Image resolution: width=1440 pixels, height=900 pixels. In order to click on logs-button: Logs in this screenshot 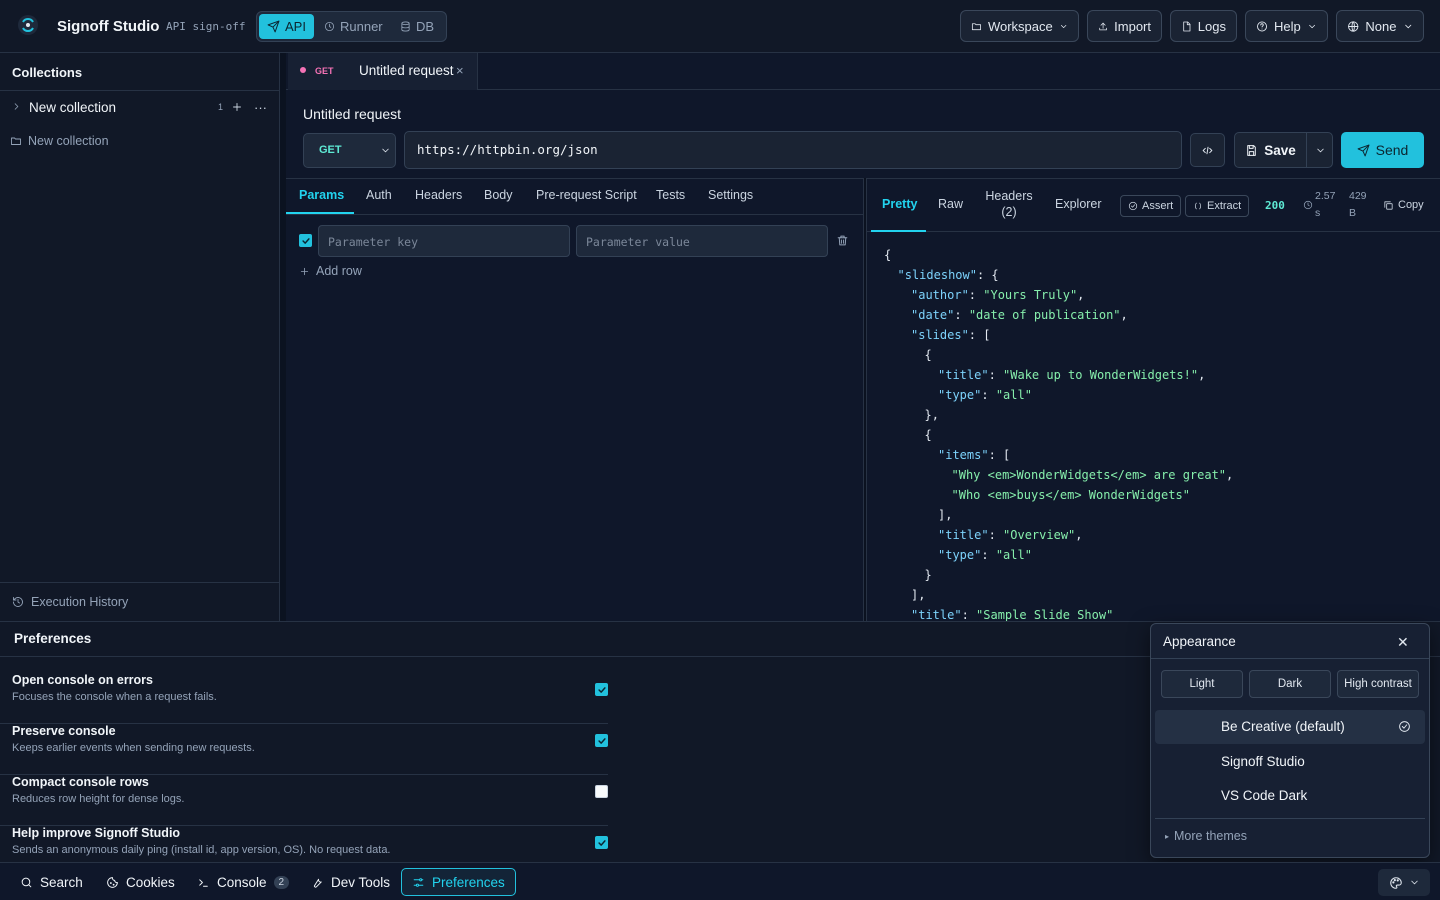, I will do `click(1203, 26)`.